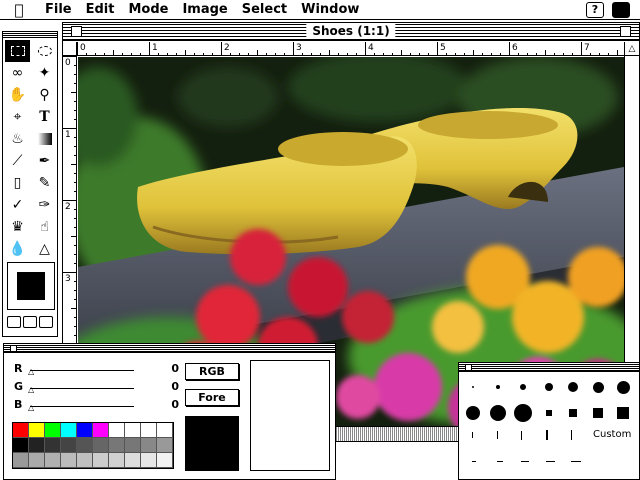  What do you see at coordinates (44, 205) in the screenshot?
I see `paintbrush-icon: ✑` at bounding box center [44, 205].